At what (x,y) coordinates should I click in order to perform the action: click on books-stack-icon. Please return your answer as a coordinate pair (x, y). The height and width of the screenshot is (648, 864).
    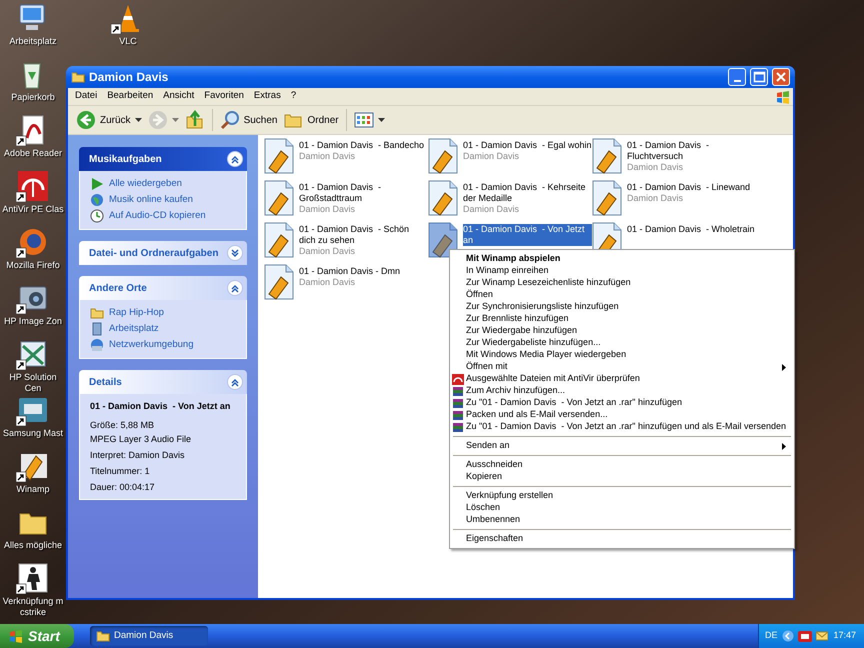
    Looking at the image, I should click on (458, 391).